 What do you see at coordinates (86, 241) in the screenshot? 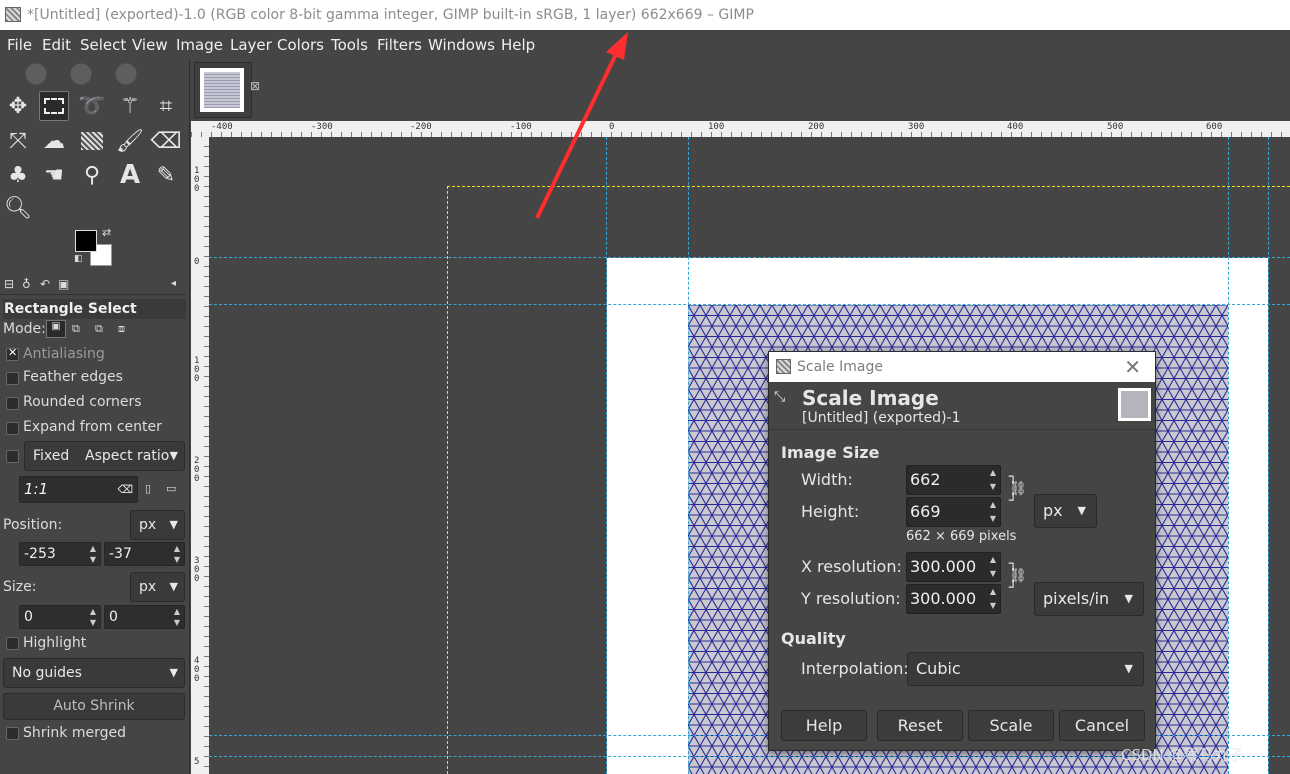
I see `foreground-color-swatch` at bounding box center [86, 241].